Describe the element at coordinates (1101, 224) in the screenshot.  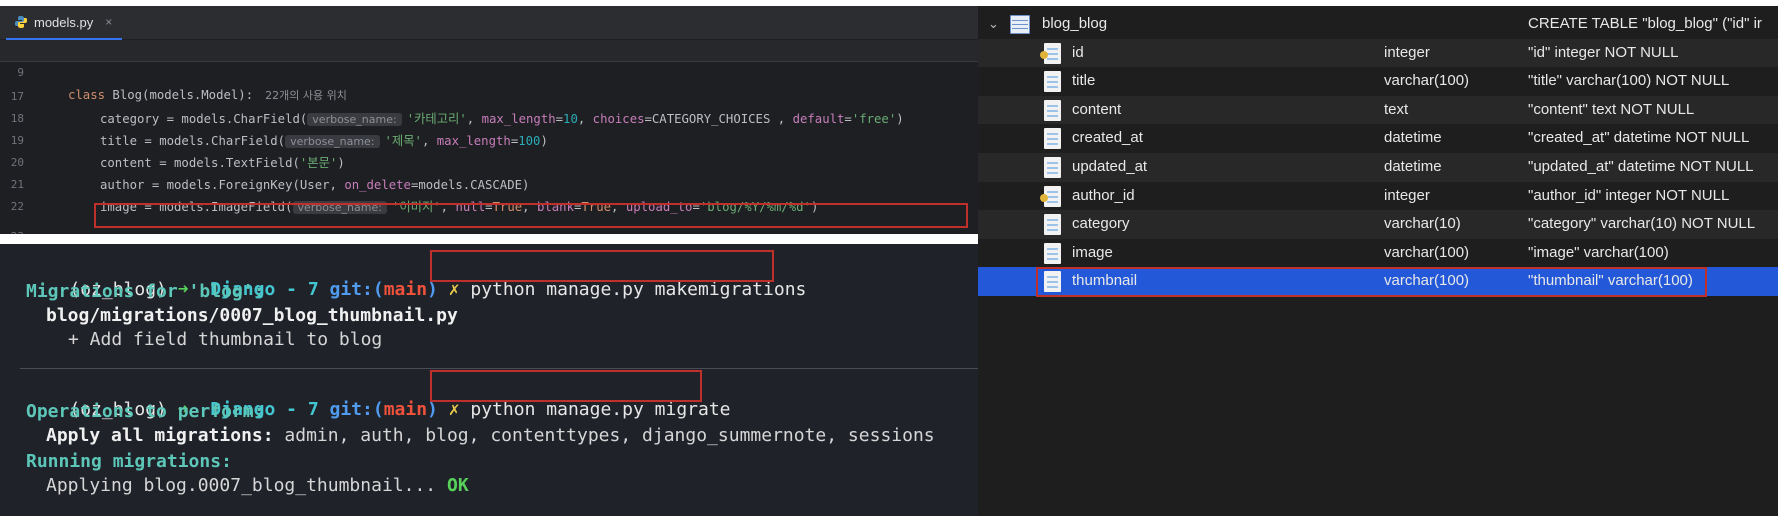
I see `column-name: category` at that location.